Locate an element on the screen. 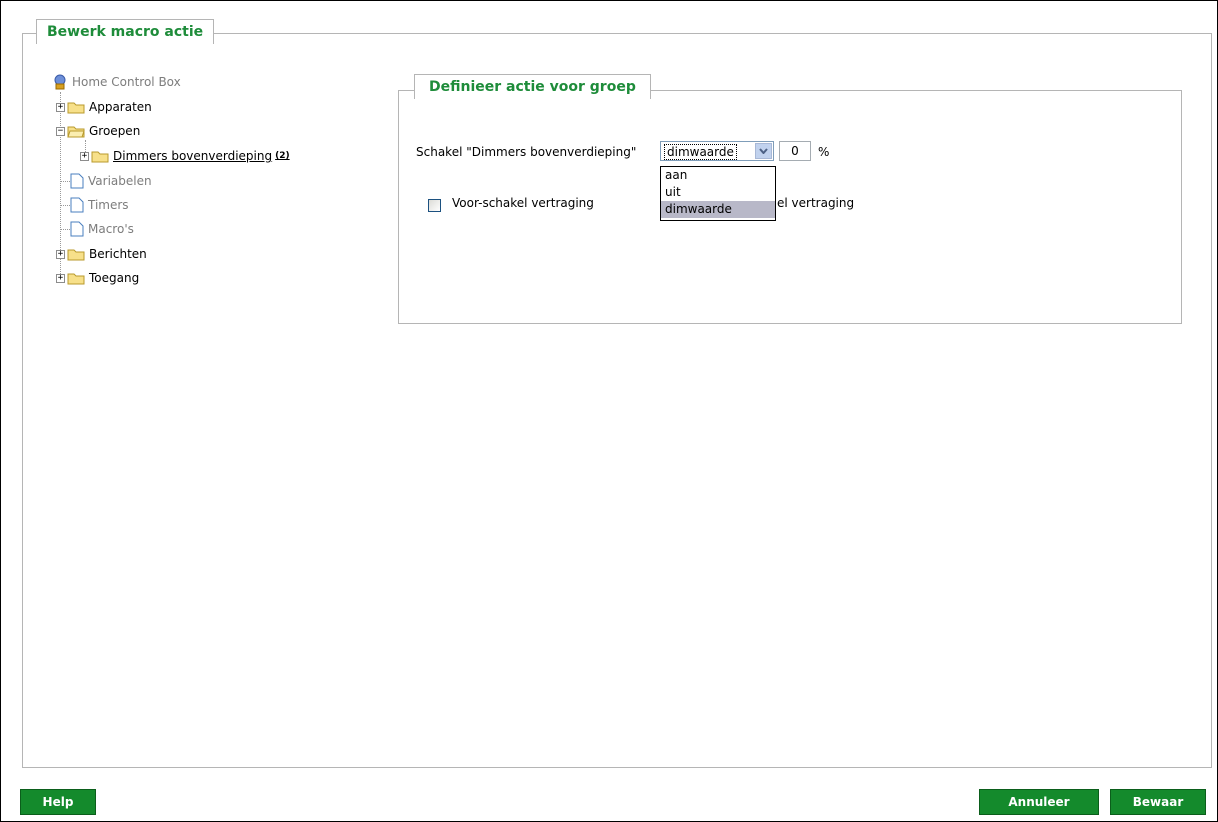 The width and height of the screenshot is (1218, 822). pre-delay-label: Voor-schakel vertraging is located at coordinates (523, 203).